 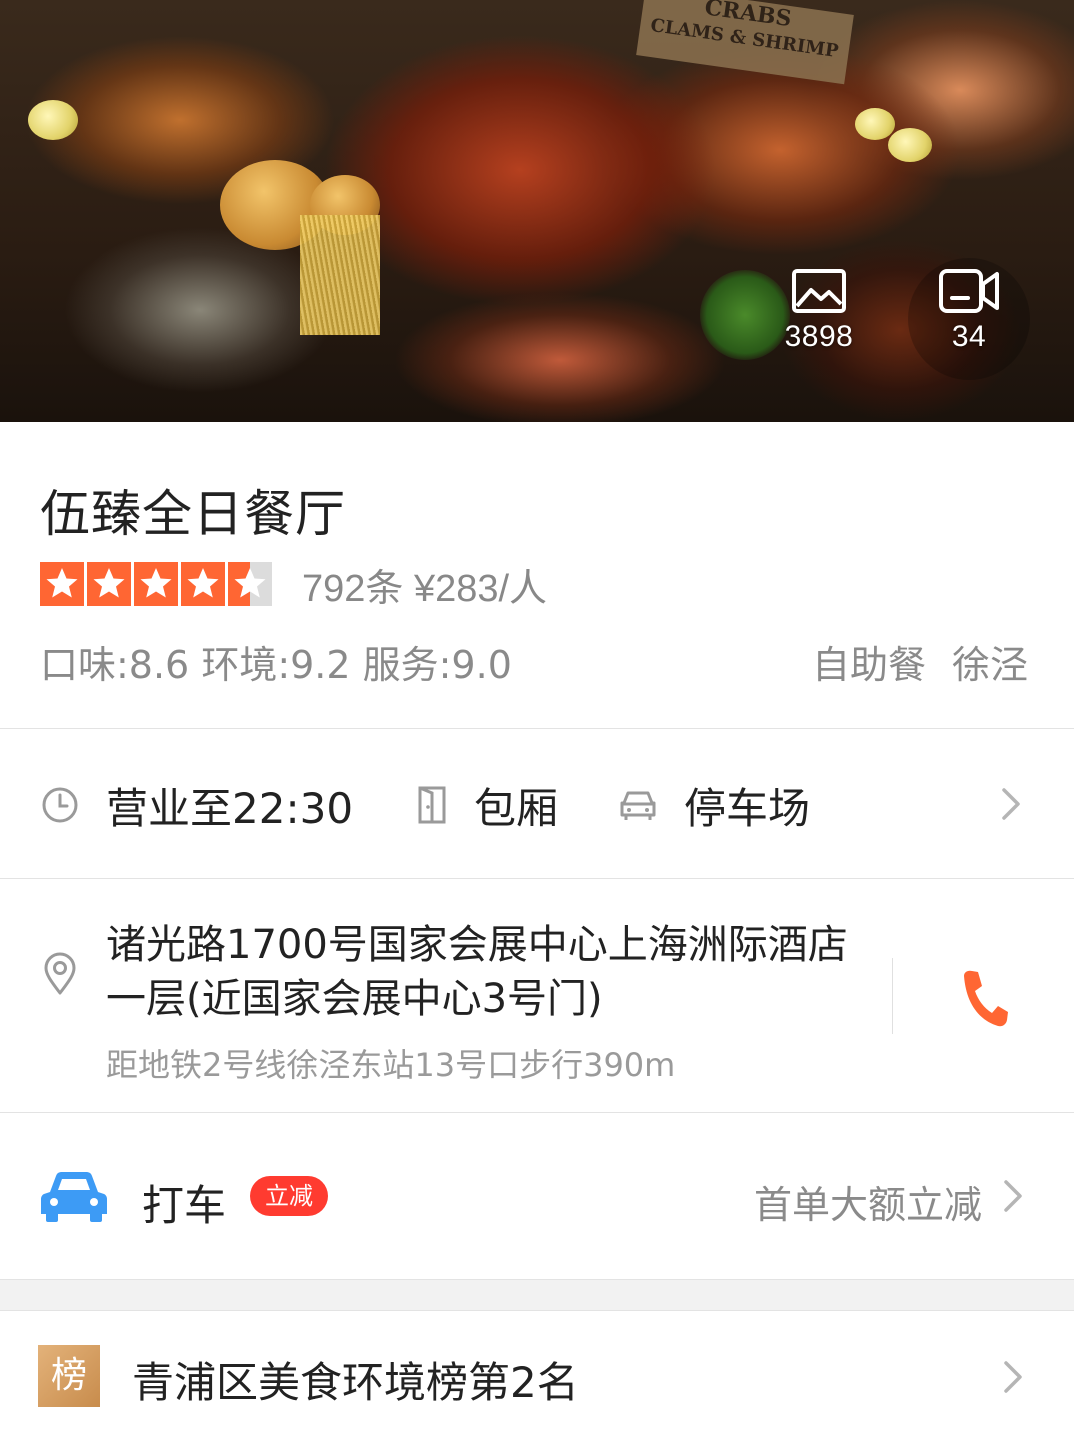 What do you see at coordinates (892, 996) in the screenshot?
I see `vertical-separator` at bounding box center [892, 996].